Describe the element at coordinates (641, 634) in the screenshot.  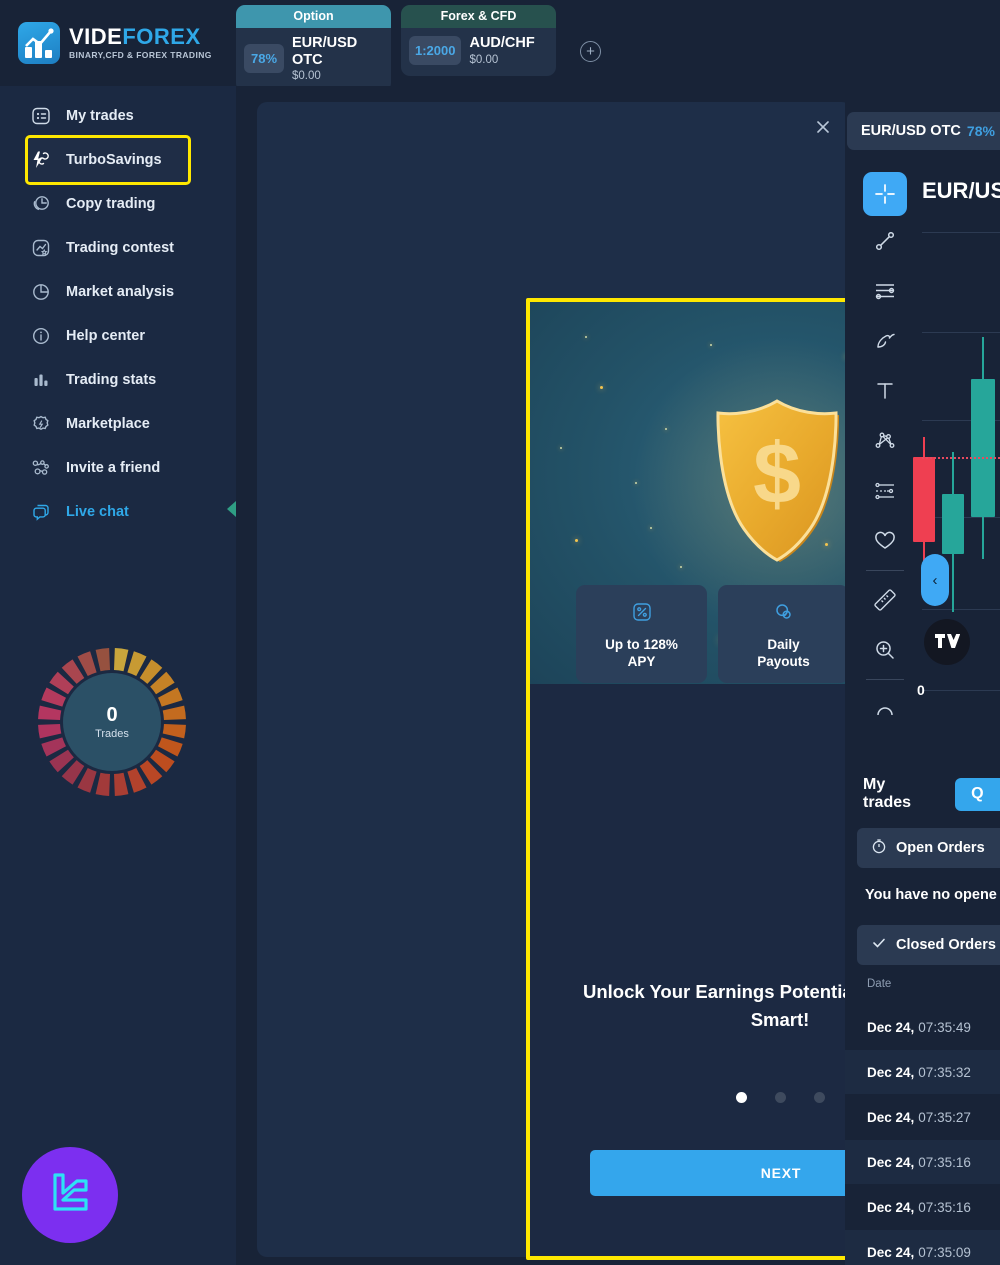
I see `feature-card-apy: Up to 128% APY` at that location.